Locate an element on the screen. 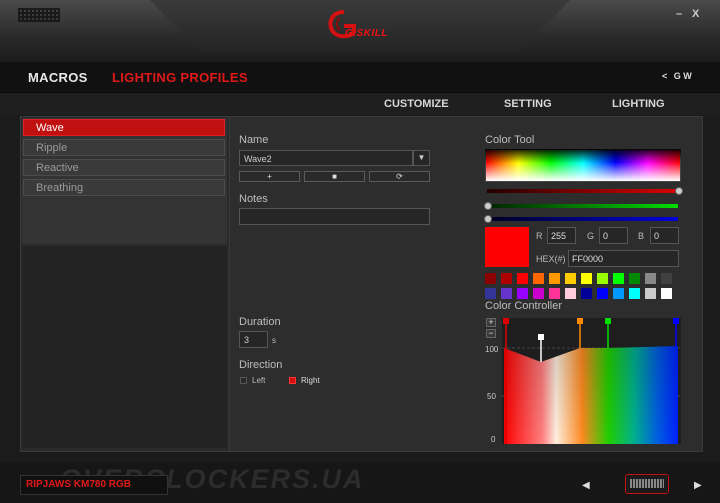 Image resolution: width=720 pixels, height=503 pixels. green-slider-knob is located at coordinates (488, 206).